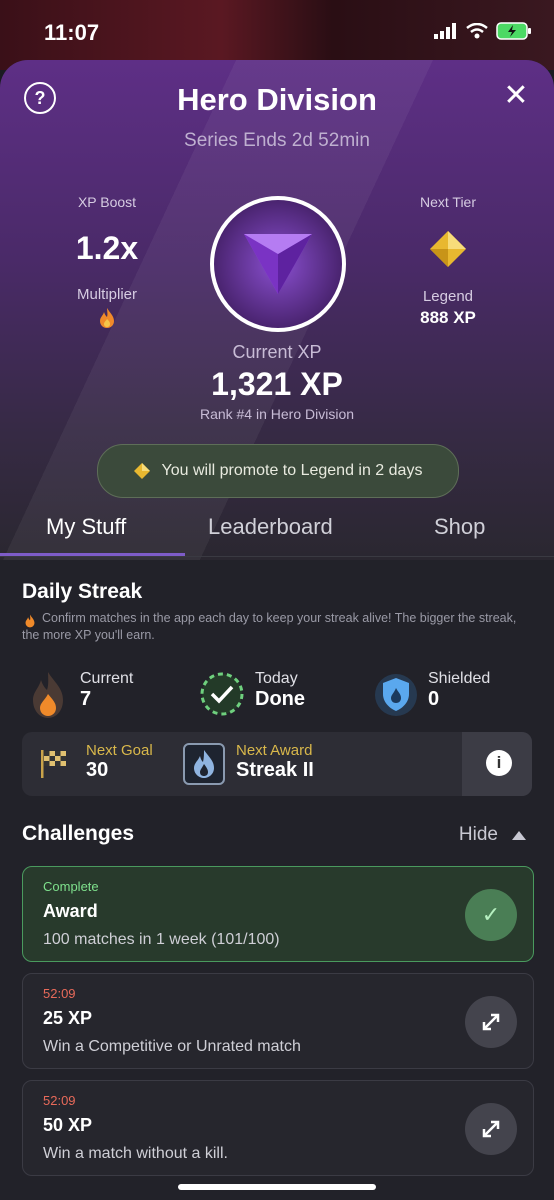 The width and height of the screenshot is (554, 1200). I want to click on tab-divider, so click(277, 556).